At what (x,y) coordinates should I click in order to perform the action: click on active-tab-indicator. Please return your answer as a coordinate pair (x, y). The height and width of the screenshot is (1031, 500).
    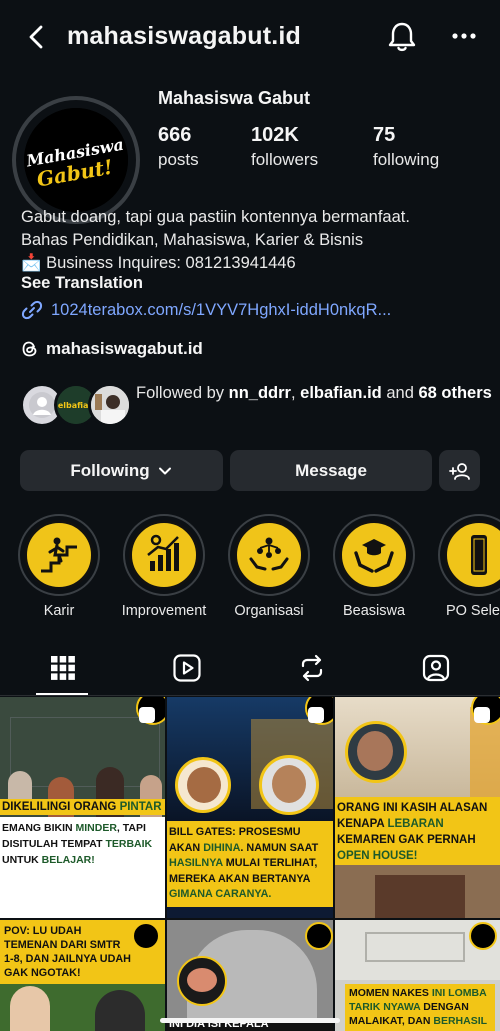
    Looking at the image, I should click on (62, 694).